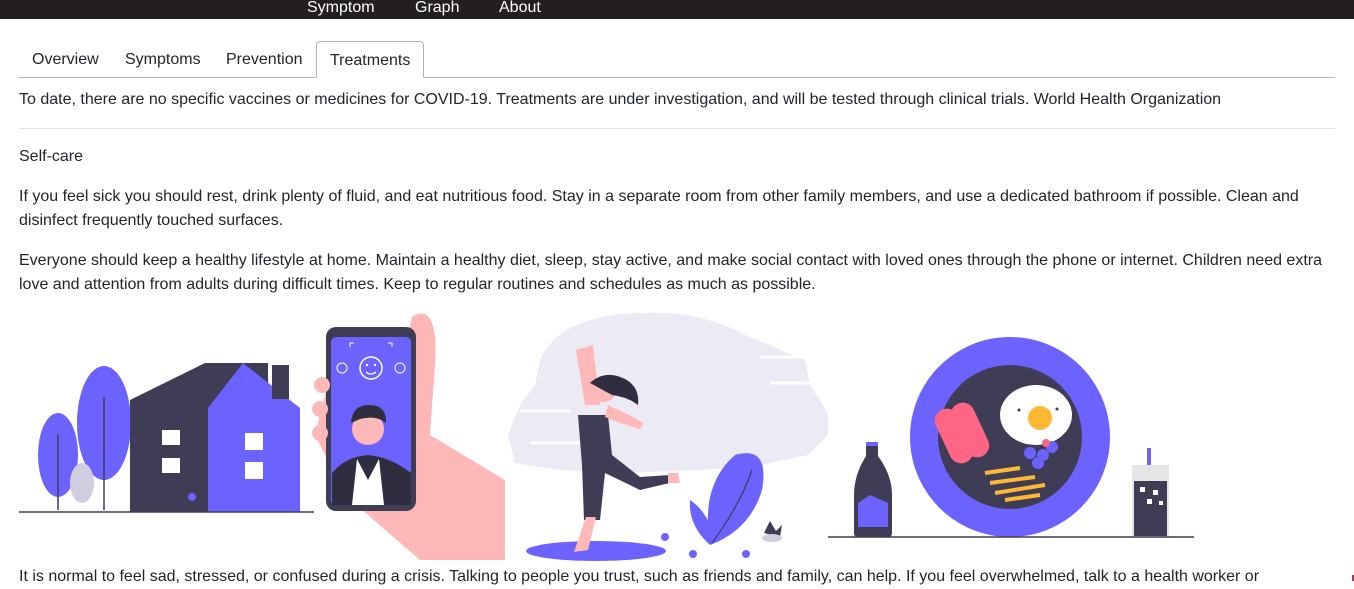  What do you see at coordinates (1011, 437) in the screenshot?
I see `healthy-meal-illustration` at bounding box center [1011, 437].